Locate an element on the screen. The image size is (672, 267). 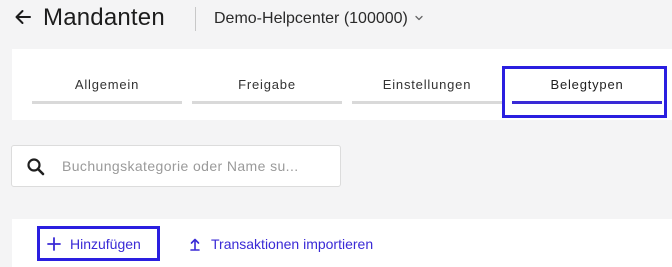
import-transactions-button: Transaktionen importieren is located at coordinates (280, 244).